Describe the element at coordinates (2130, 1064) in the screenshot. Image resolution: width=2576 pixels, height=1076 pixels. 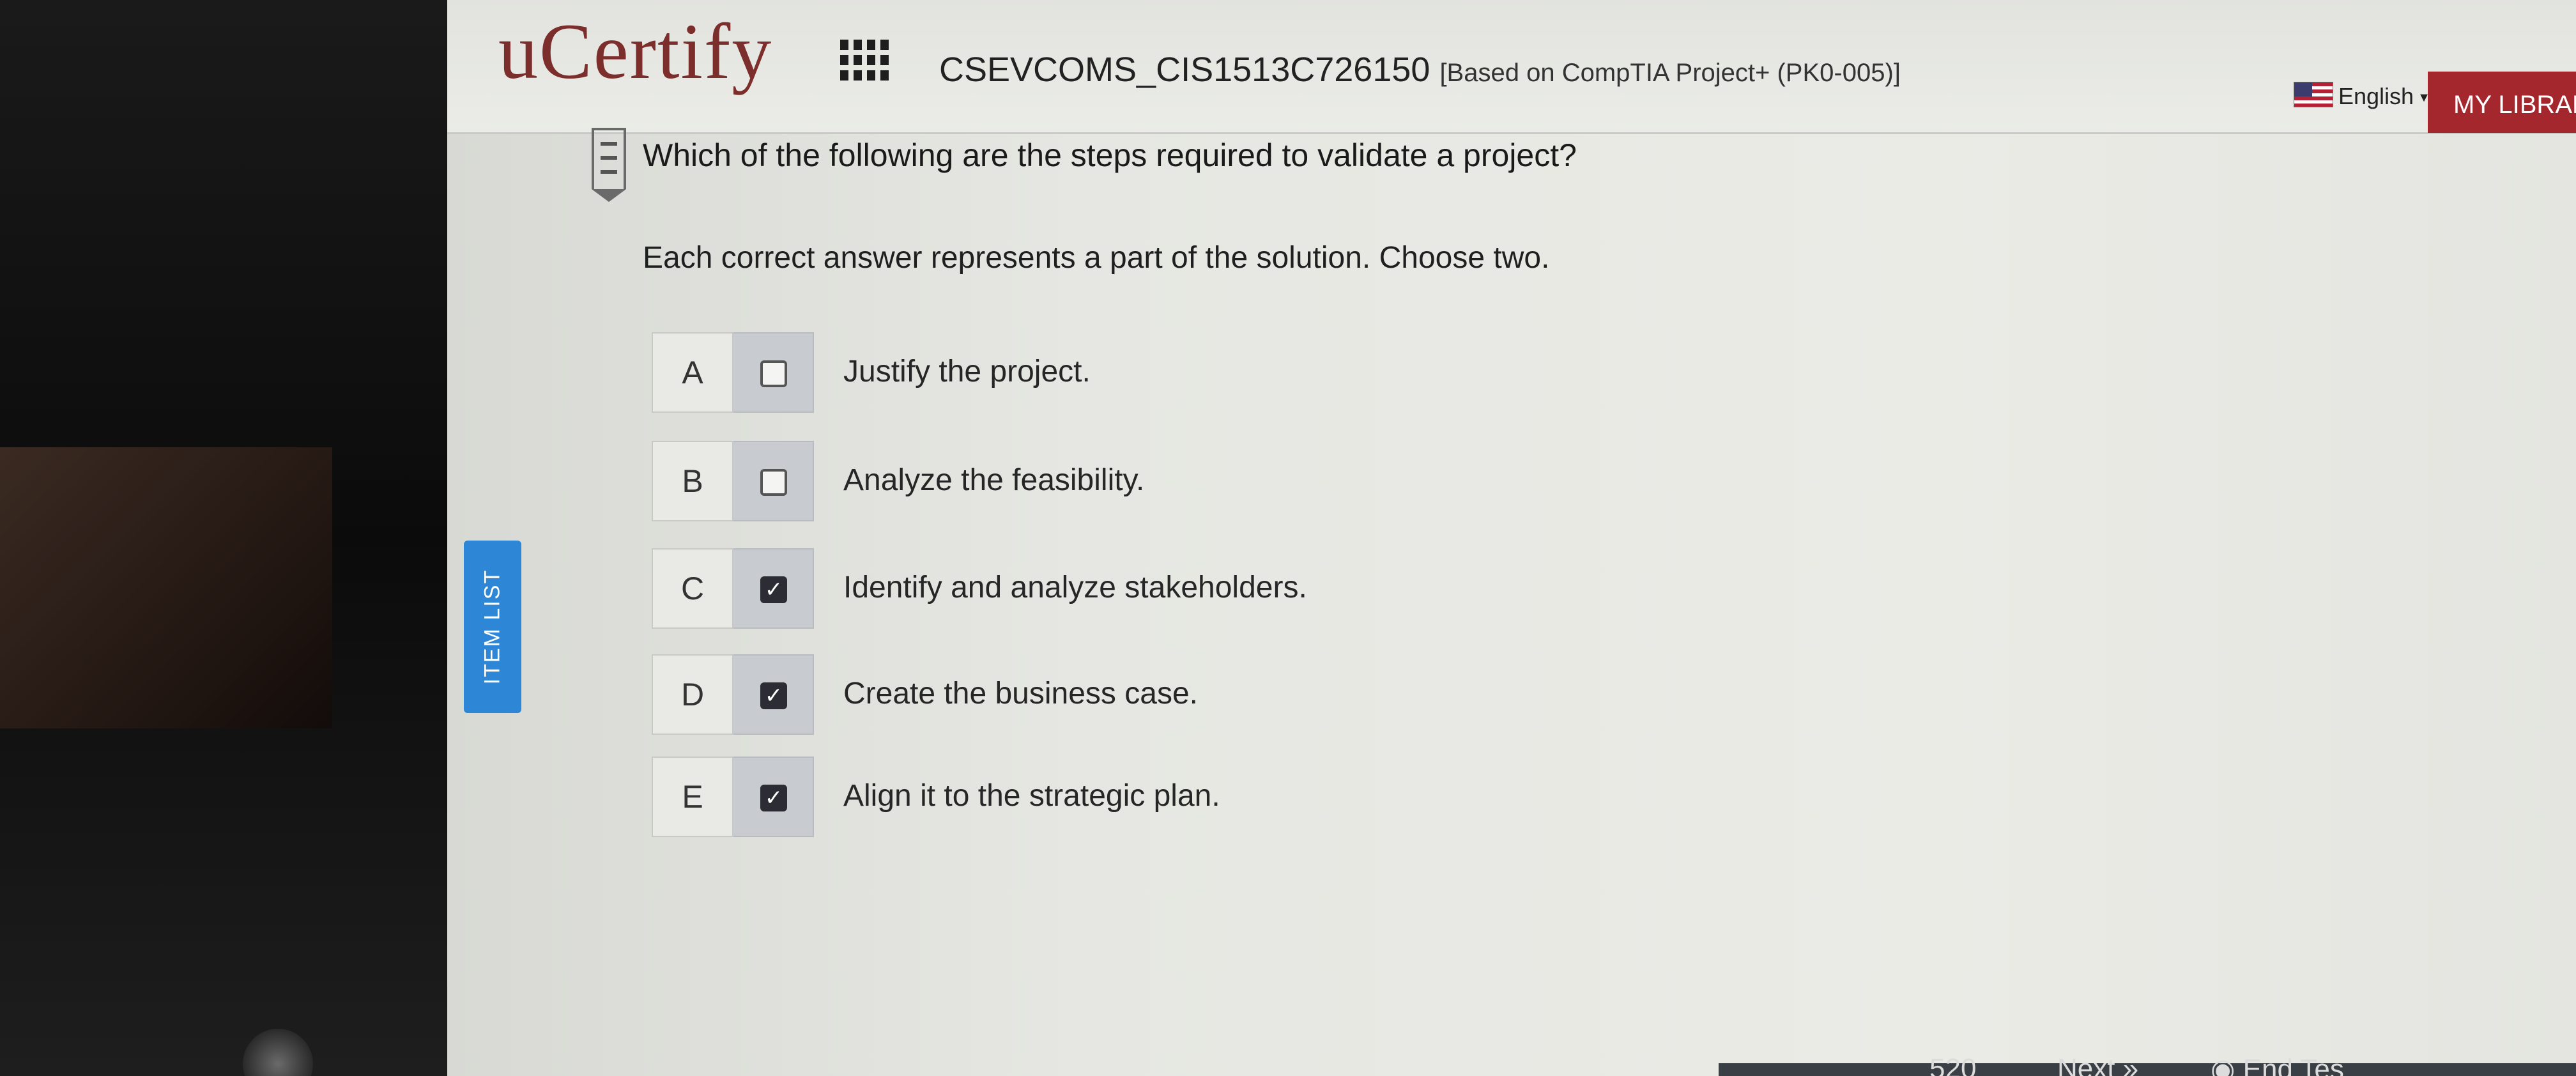
I see `double-chevron-right-icon: »` at that location.